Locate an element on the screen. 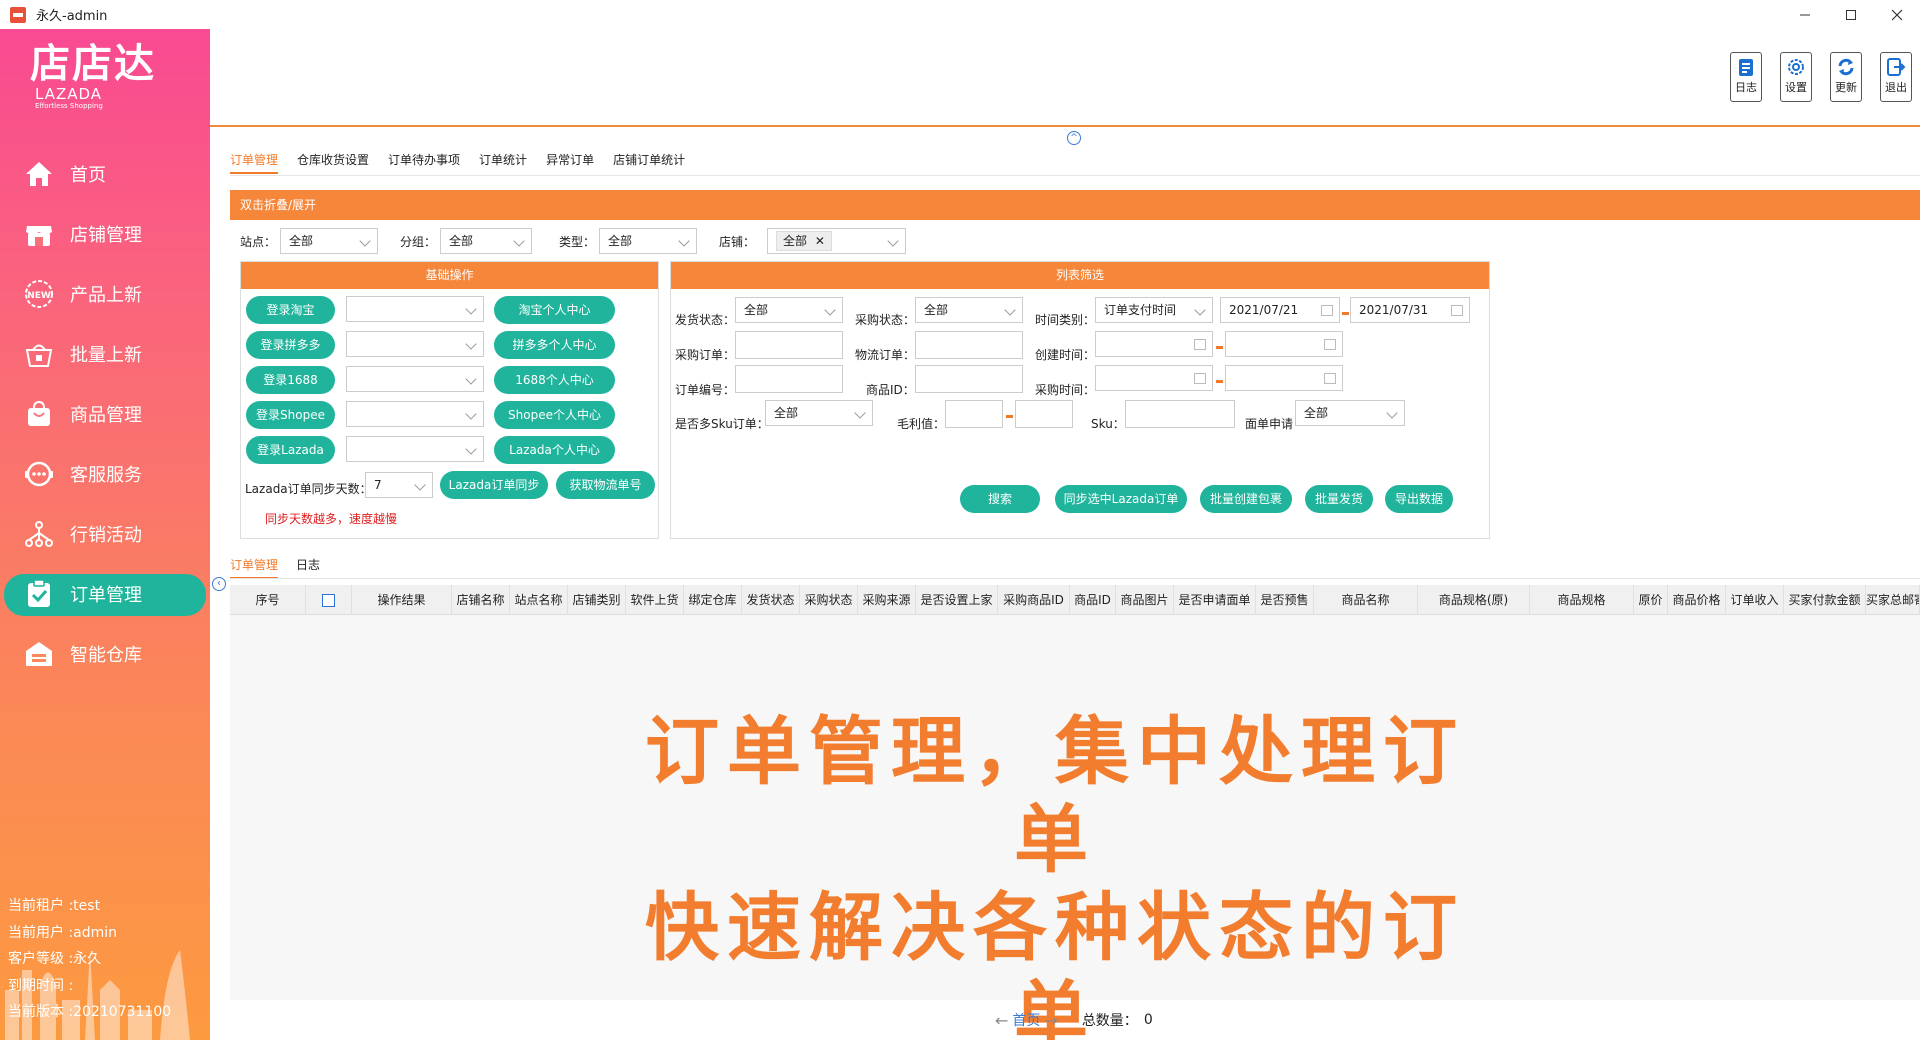 The image size is (1920, 1040). sidebar-item-marketing: 行销活动 is located at coordinates (105, 534).